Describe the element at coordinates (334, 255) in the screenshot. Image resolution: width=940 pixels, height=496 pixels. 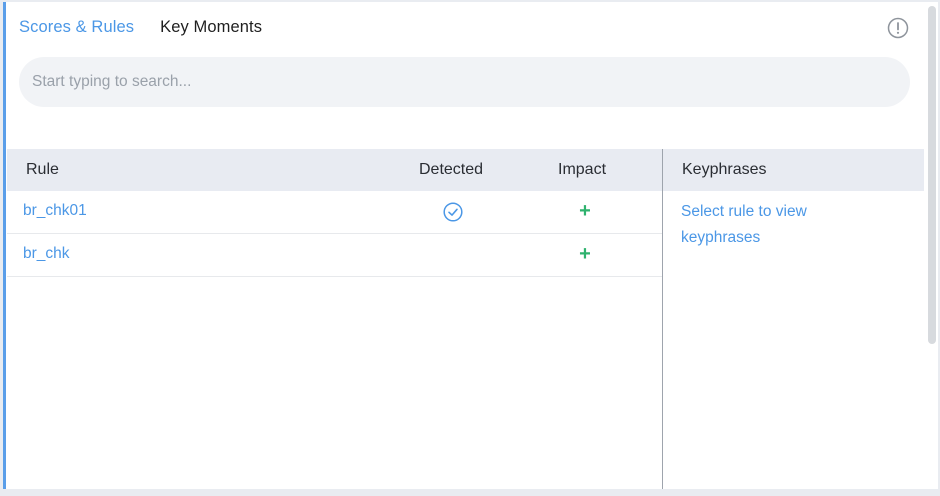
I see `table-row: br_chk +` at that location.